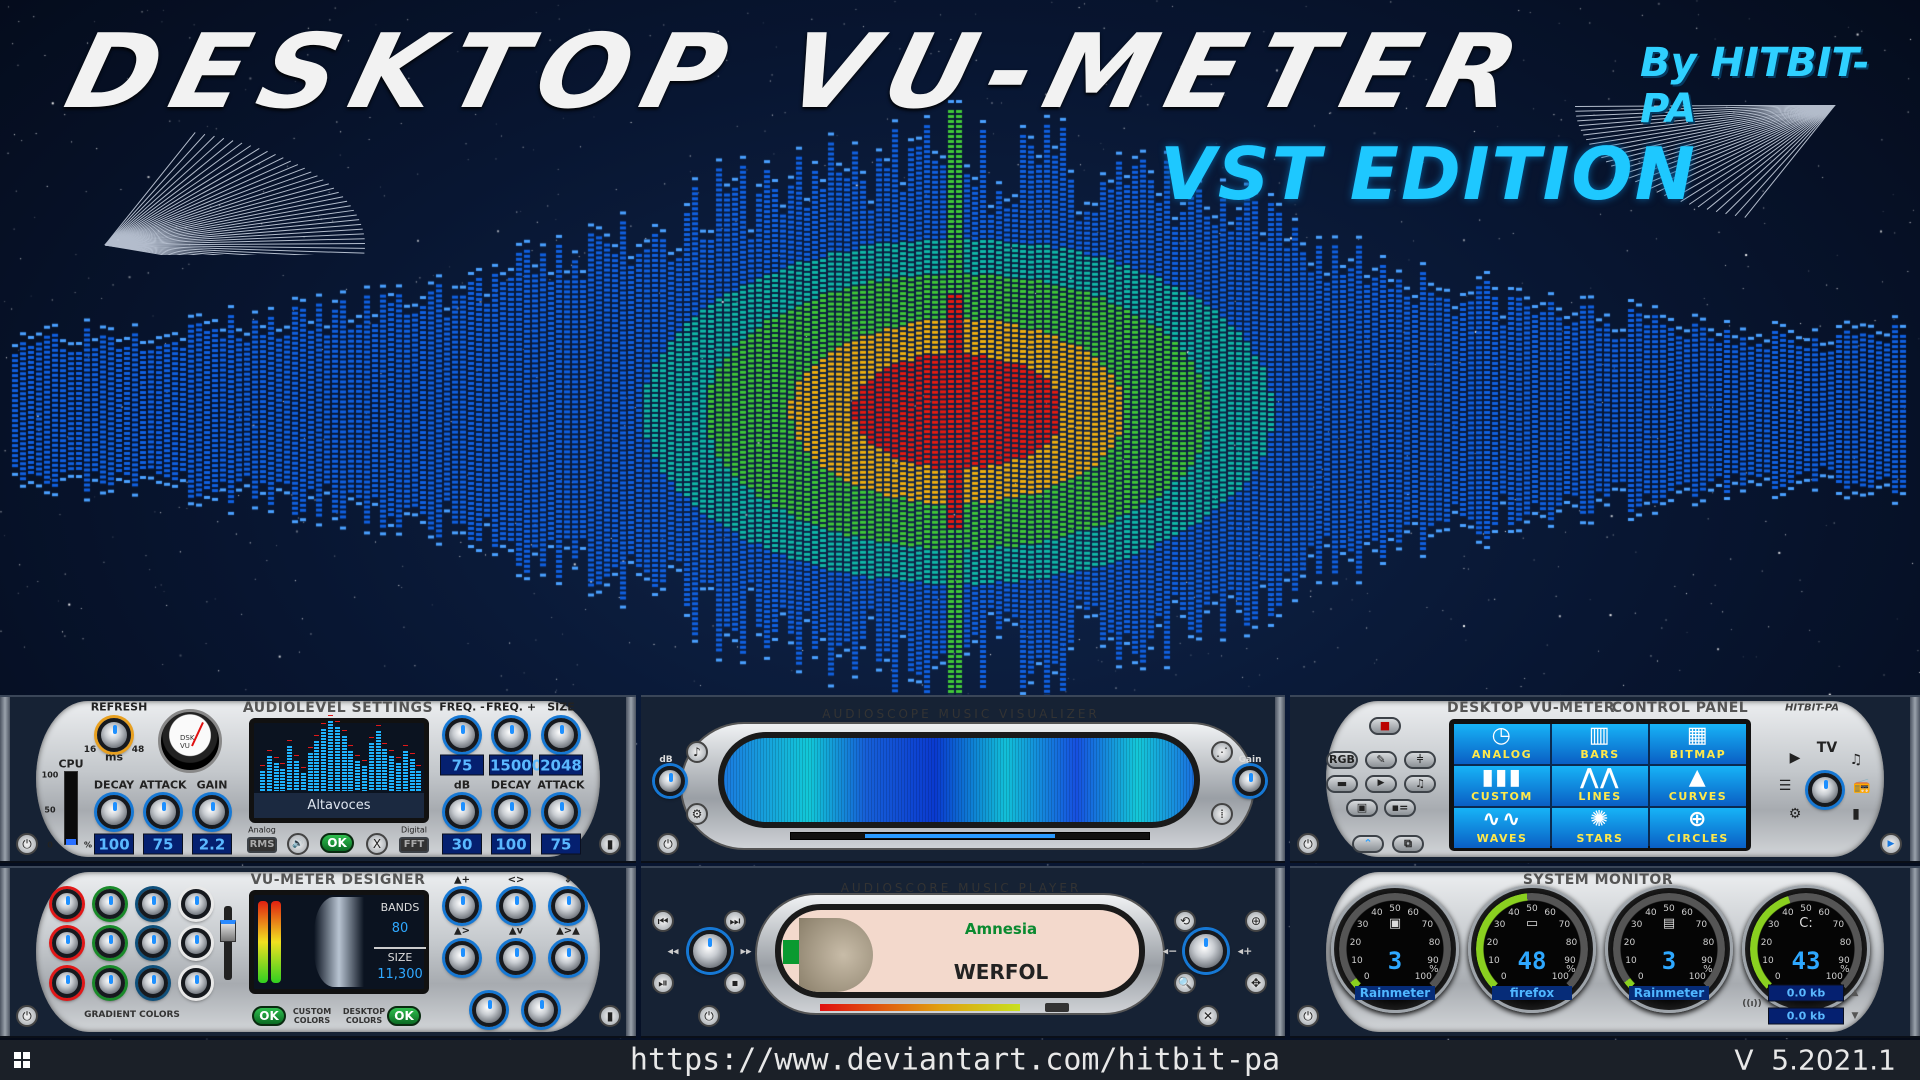 Image resolution: width=1920 pixels, height=1080 pixels. Describe the element at coordinates (114, 735) in the screenshot. I see `refresh-knob` at that location.